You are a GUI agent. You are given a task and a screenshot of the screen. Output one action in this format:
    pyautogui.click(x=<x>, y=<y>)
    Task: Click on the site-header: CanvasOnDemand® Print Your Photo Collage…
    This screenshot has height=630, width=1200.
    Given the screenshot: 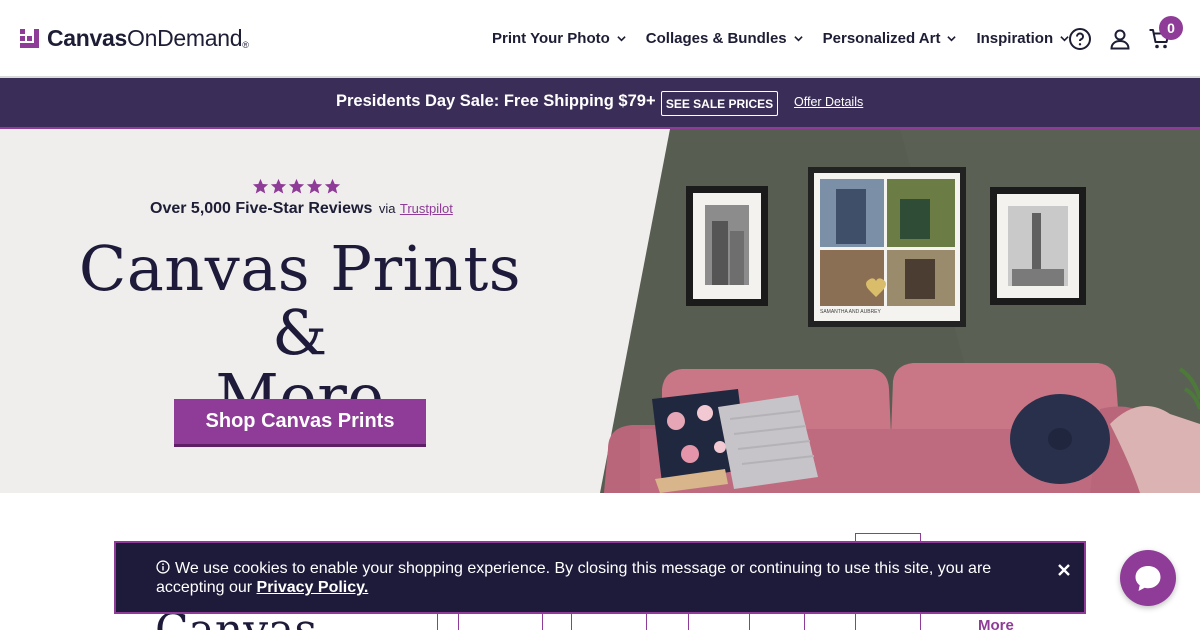 What is the action you would take?
    pyautogui.click(x=600, y=39)
    